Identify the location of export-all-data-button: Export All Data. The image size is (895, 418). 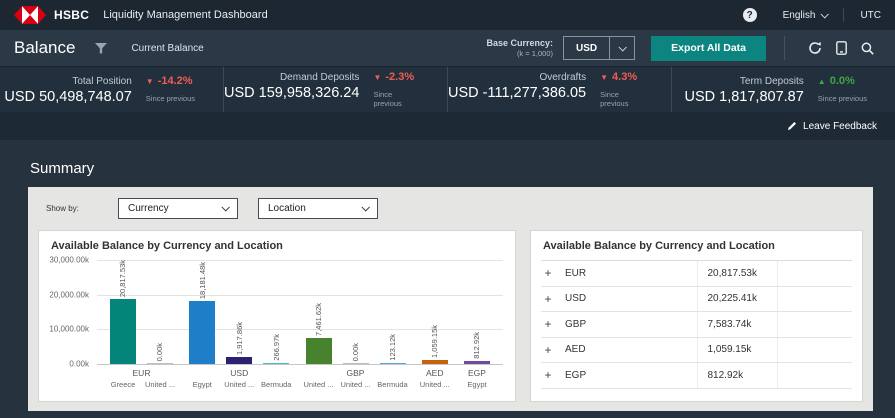
(708, 48).